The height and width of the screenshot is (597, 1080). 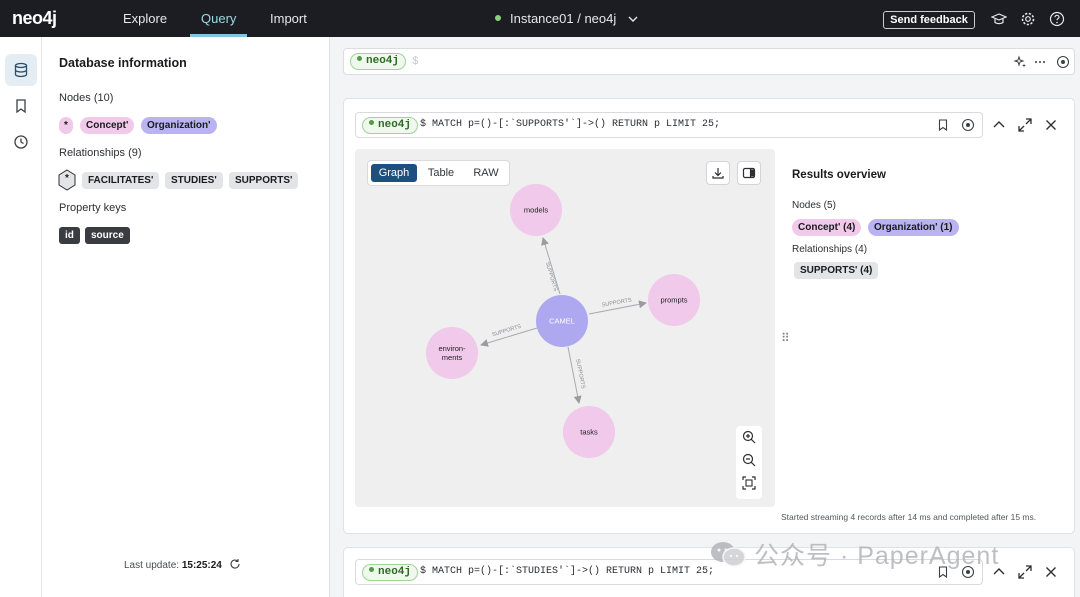 I want to click on node-label-environments: environ-ments, so click(x=452, y=353).